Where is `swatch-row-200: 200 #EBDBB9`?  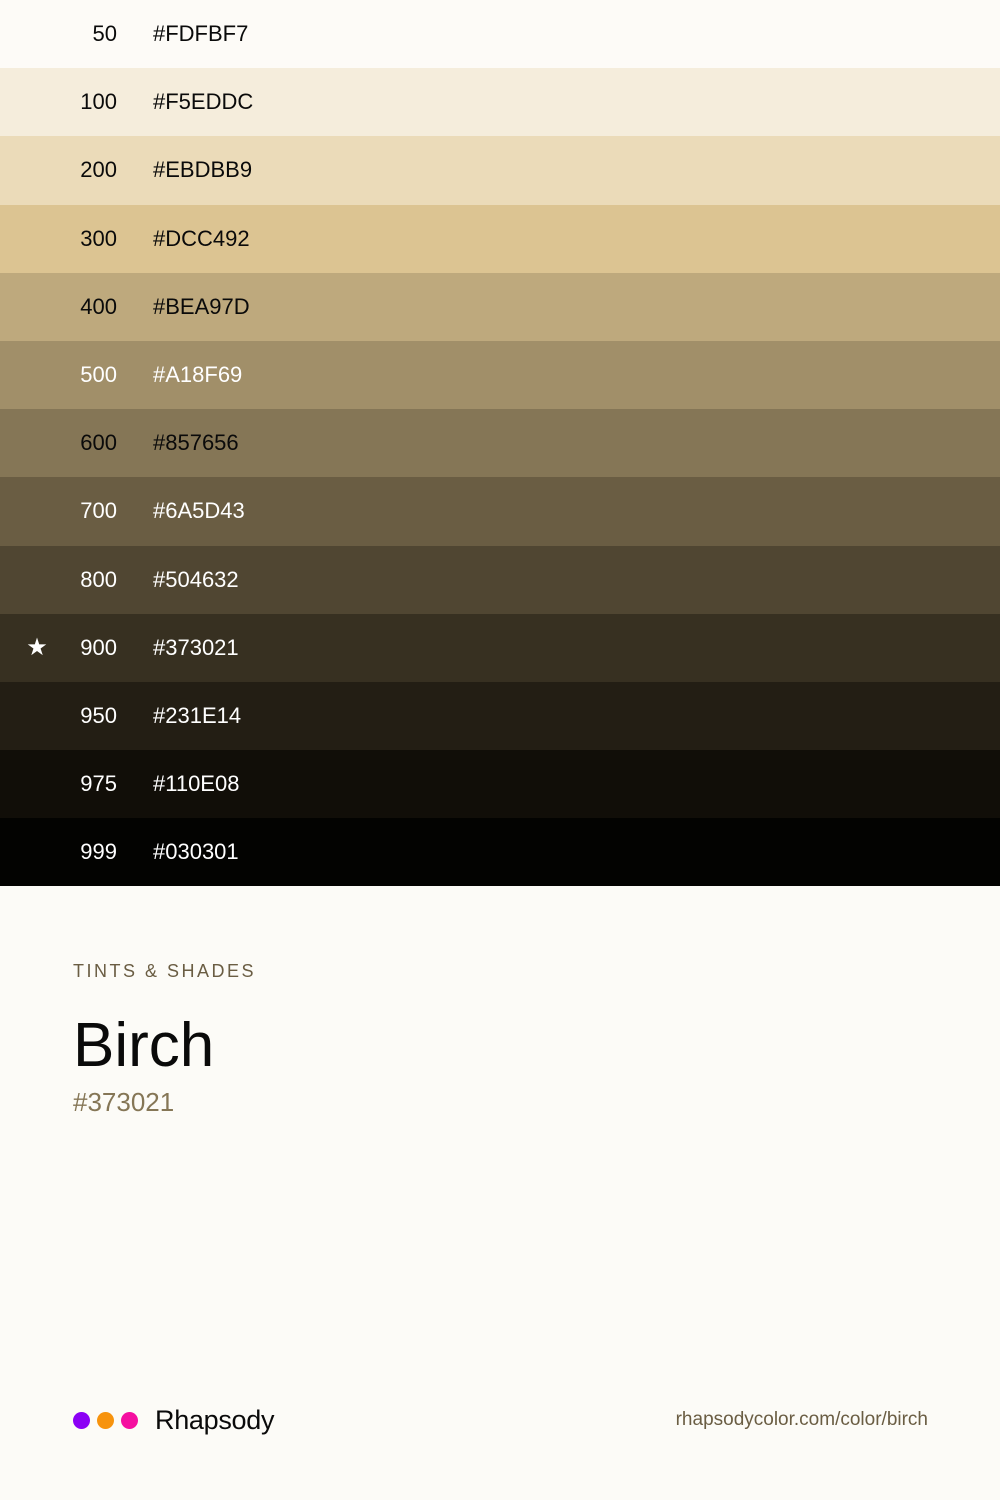
swatch-row-200: 200 #EBDBB9 is located at coordinates (500, 170).